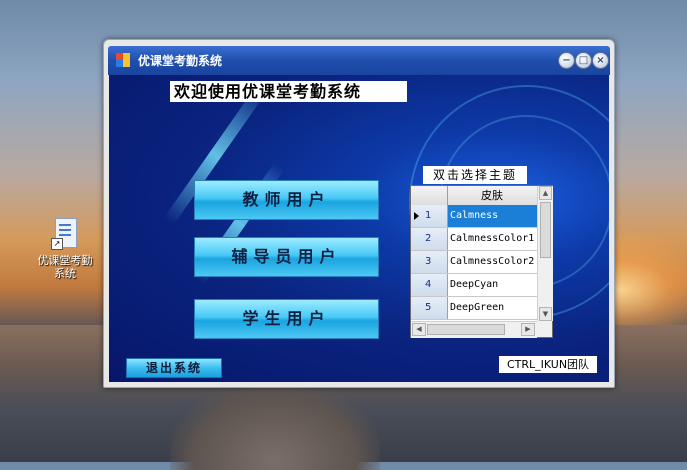 This screenshot has height=470, width=687. I want to click on desktop-shortcut: ↗ 优课堂考勤 系统, so click(65, 249).